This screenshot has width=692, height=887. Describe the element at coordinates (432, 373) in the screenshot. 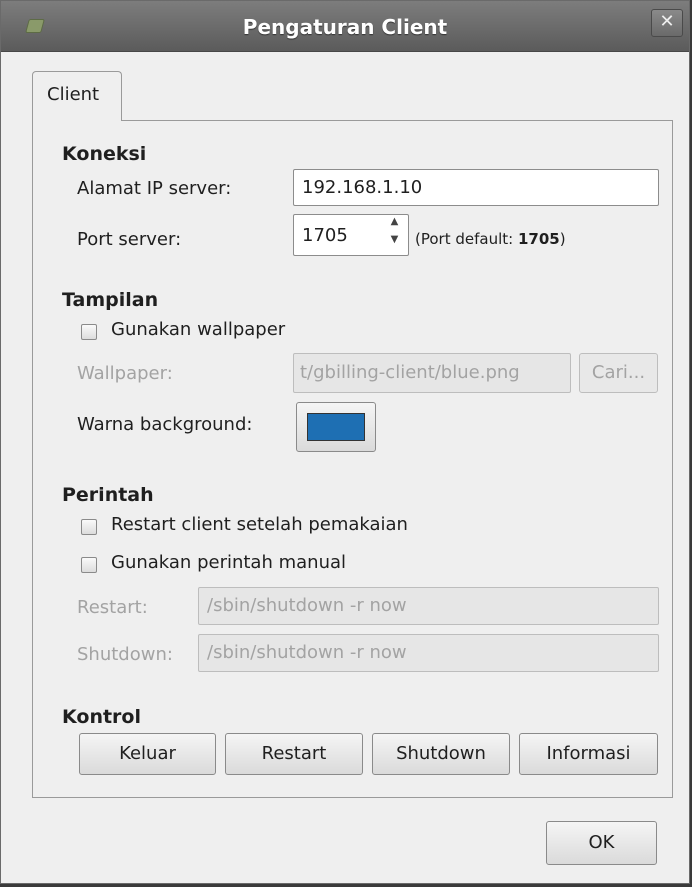

I see `wallpaper-path-input: t/gbilling-client/blue.png` at that location.